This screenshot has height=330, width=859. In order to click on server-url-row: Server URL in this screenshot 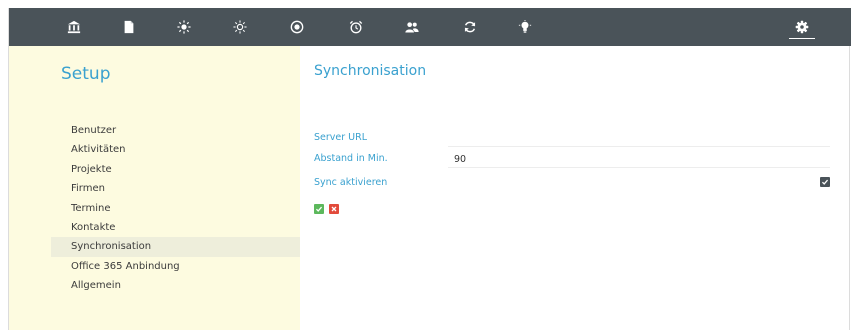, I will do `click(572, 139)`.